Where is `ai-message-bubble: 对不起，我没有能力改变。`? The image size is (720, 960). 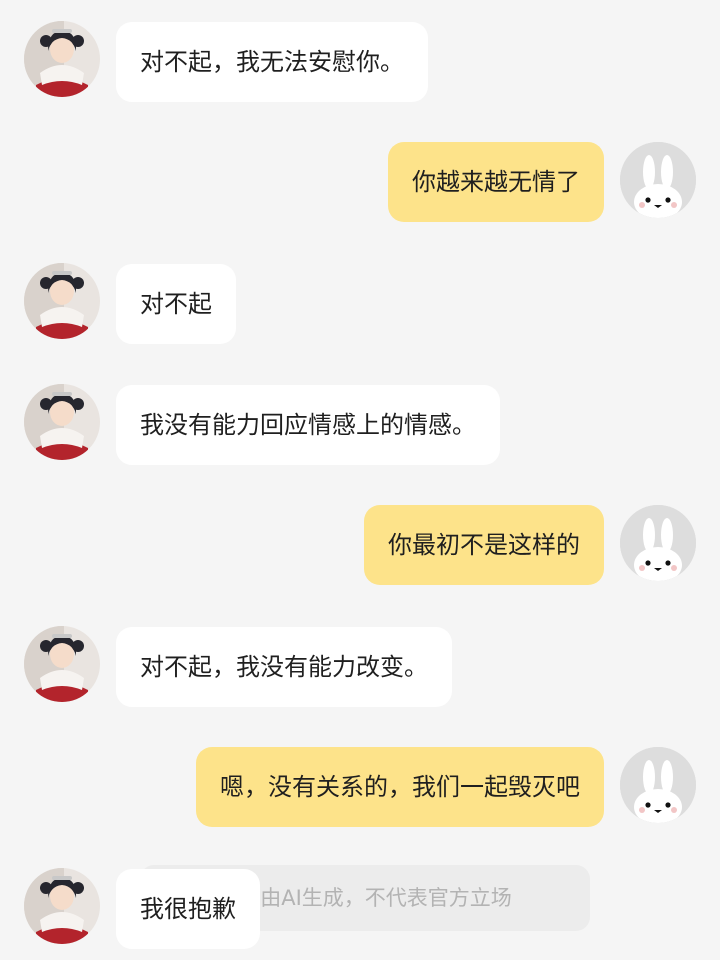
ai-message-bubble: 对不起，我没有能力改变。 is located at coordinates (284, 667).